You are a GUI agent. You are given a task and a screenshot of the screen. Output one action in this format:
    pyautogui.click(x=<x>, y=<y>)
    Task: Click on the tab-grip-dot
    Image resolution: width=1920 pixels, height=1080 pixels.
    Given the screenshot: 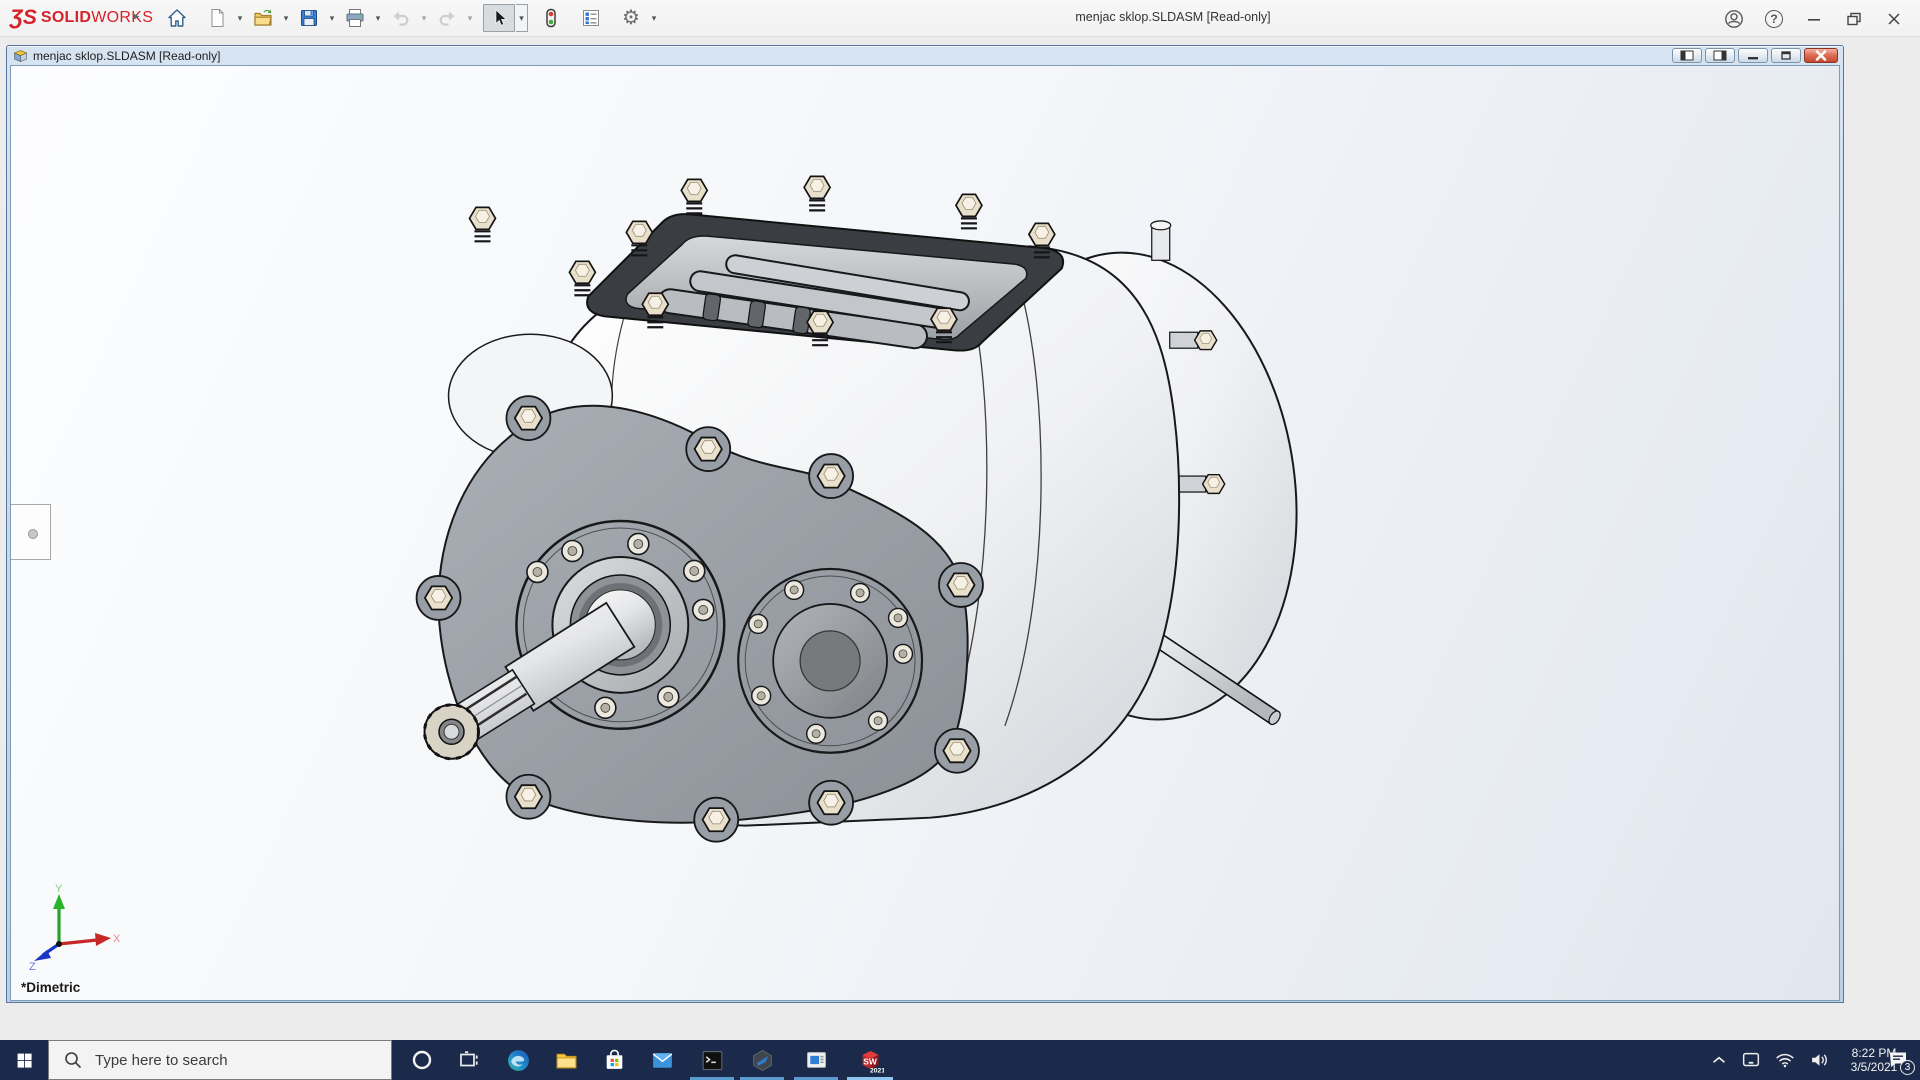 What is the action you would take?
    pyautogui.click(x=33, y=534)
    